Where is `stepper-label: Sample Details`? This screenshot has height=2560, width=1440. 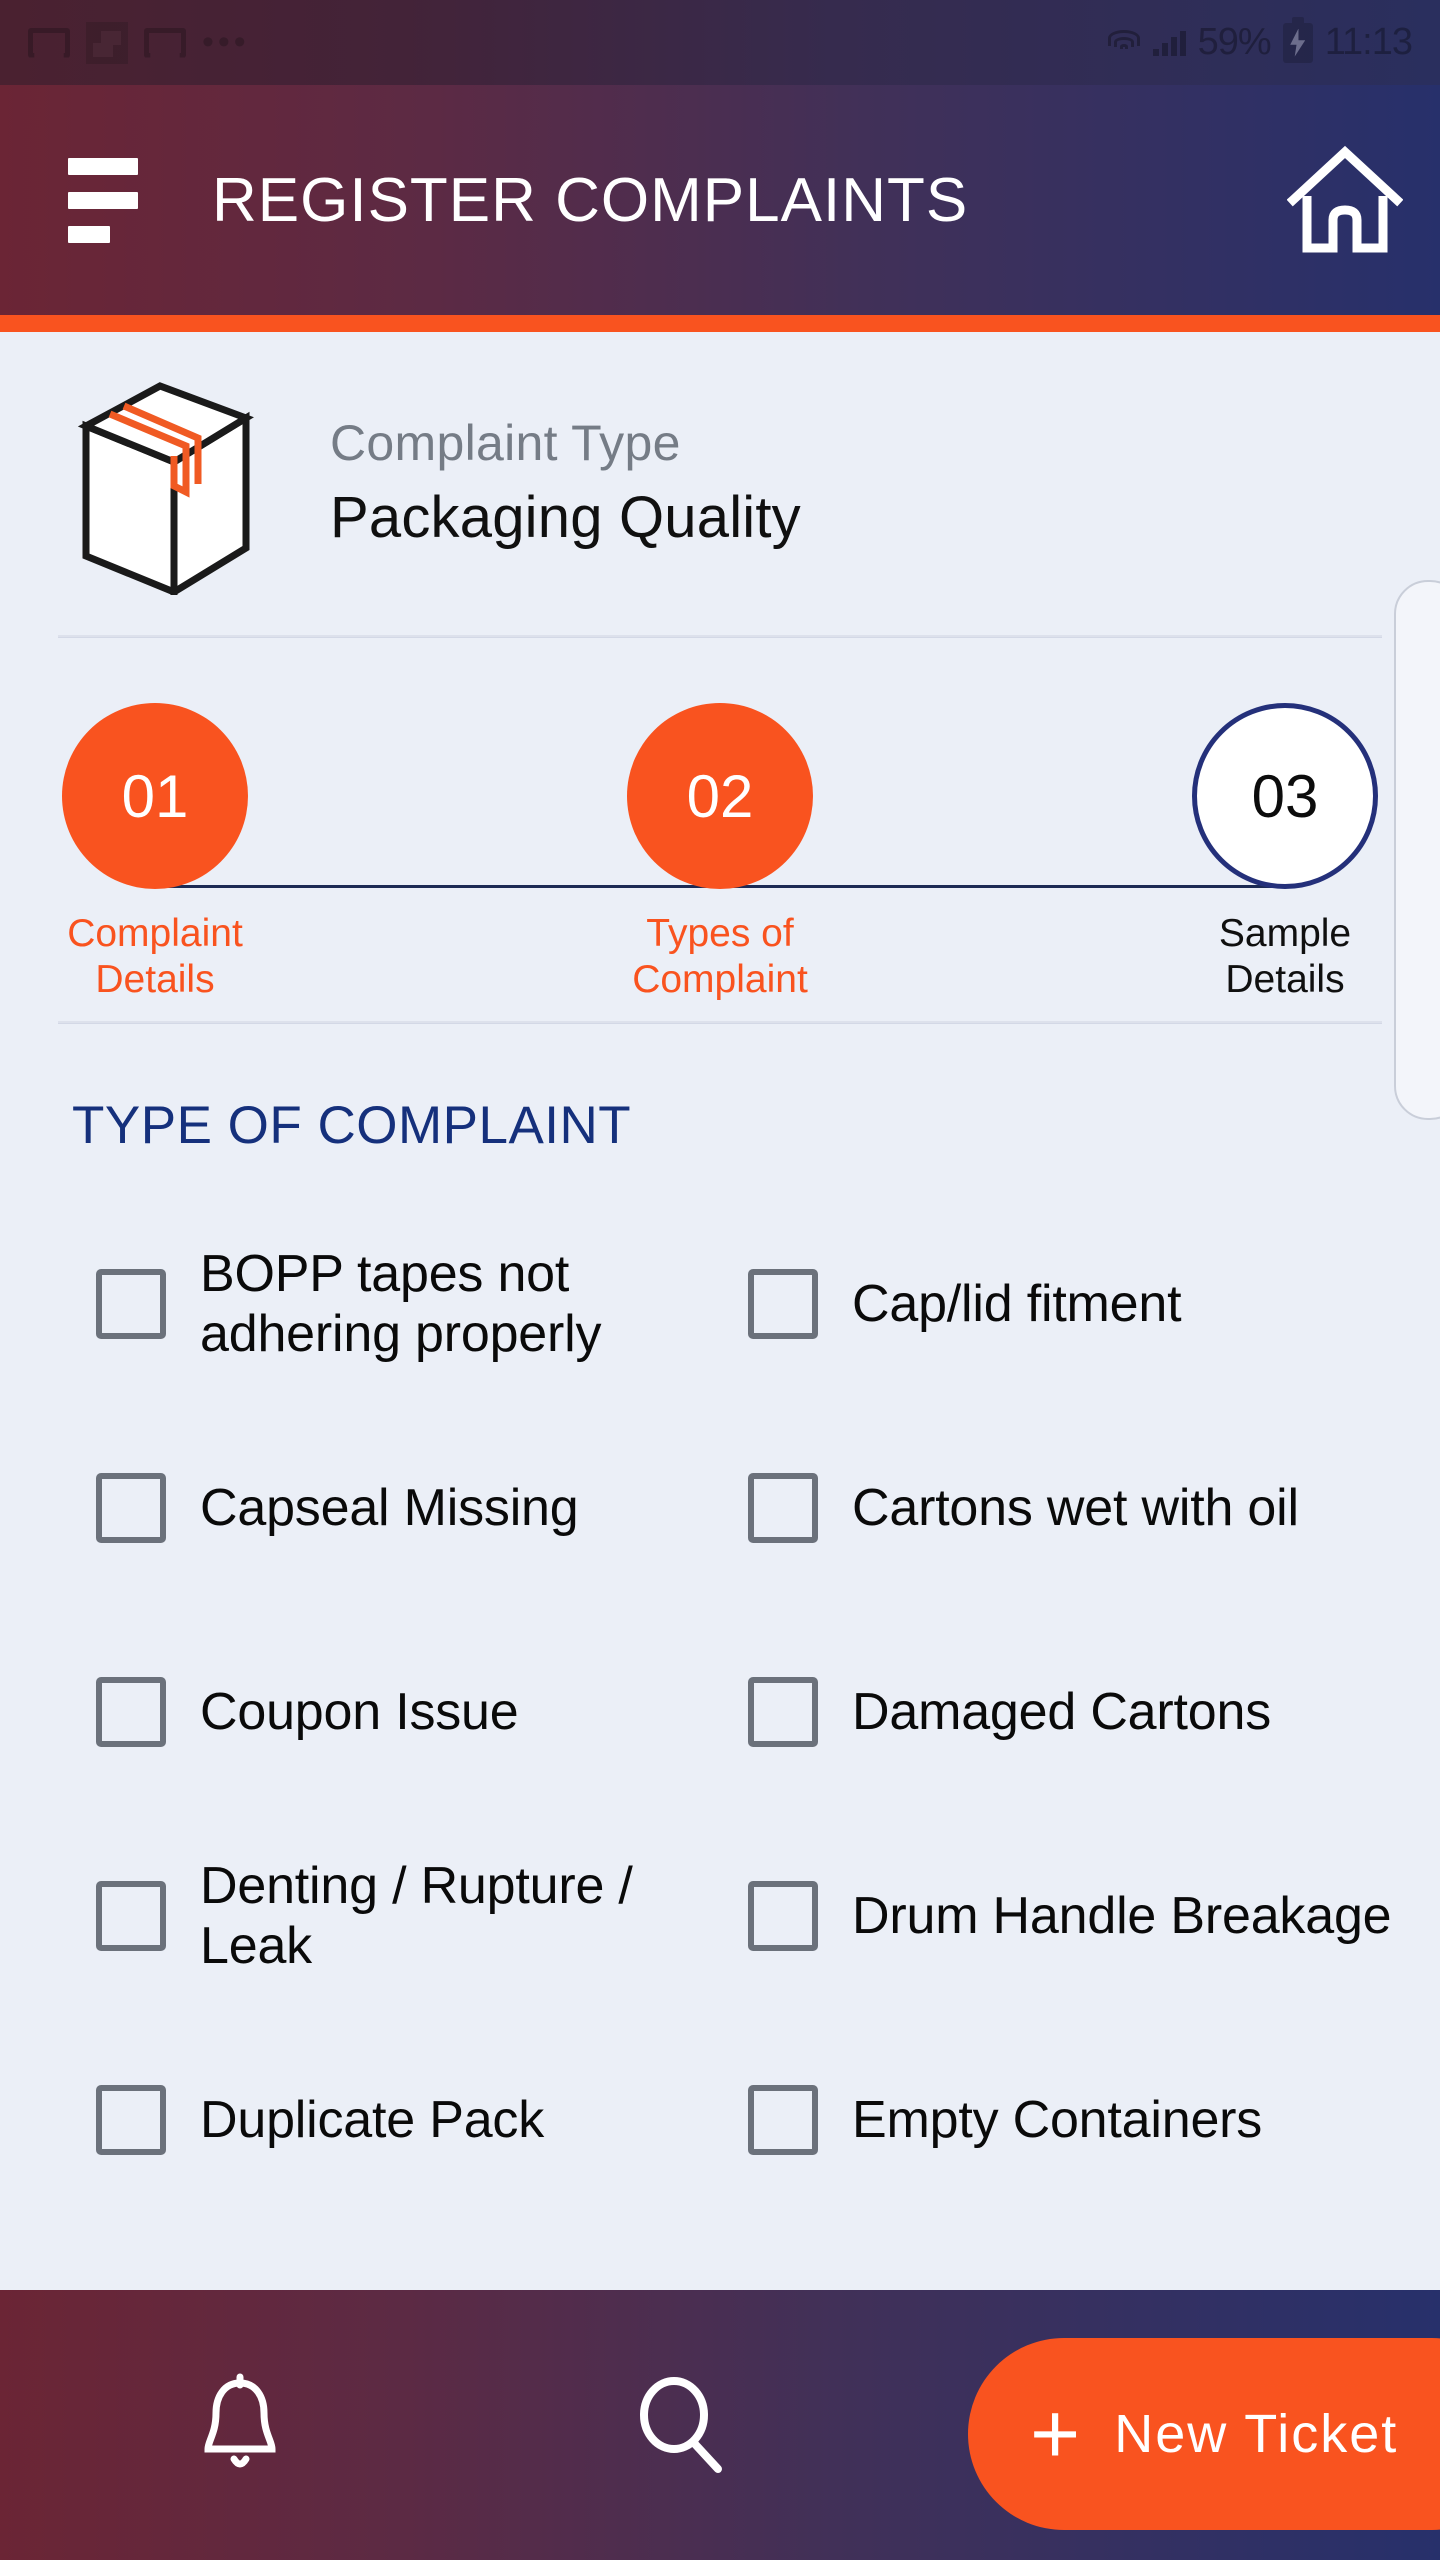 stepper-label: Sample Details is located at coordinates (1285, 957).